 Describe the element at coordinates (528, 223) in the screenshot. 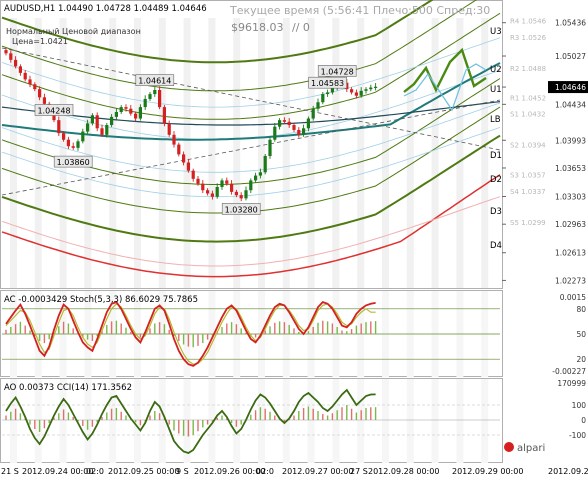

I see `pivot-label: S5 1.0299` at that location.